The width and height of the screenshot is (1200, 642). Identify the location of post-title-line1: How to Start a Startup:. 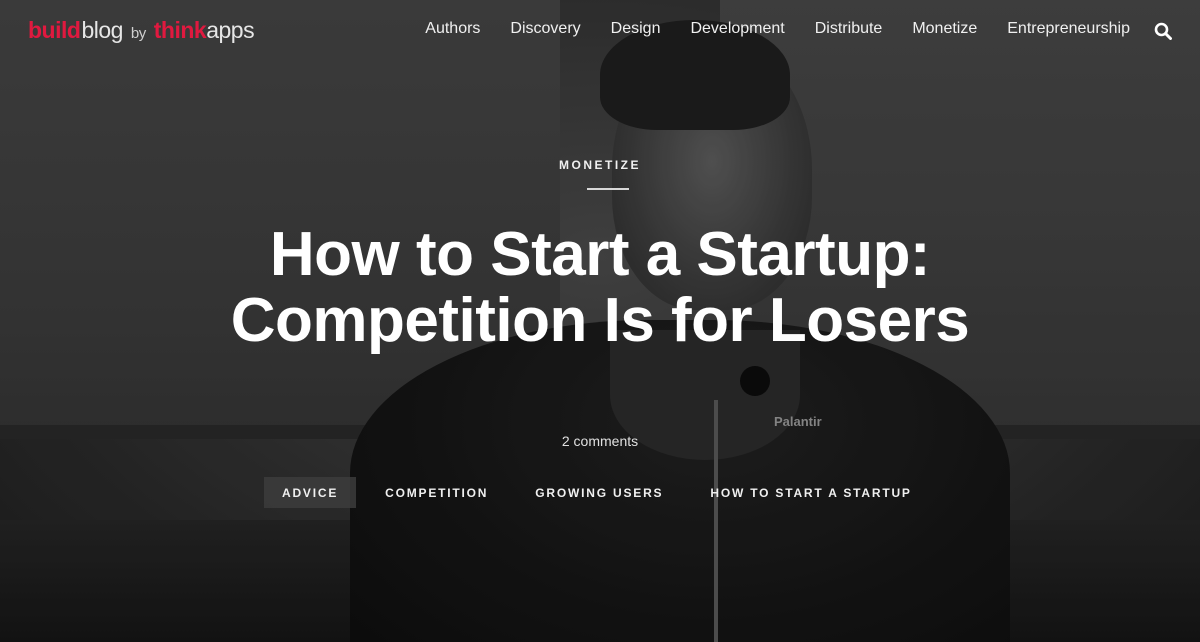
(600, 254).